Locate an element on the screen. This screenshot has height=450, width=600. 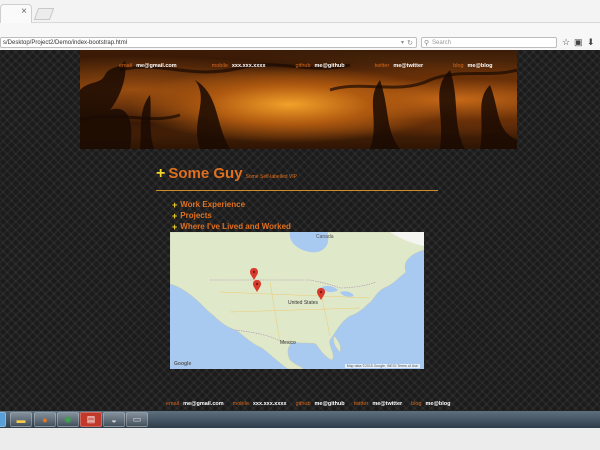
star-icon: ☆ is located at coordinates (566, 42).